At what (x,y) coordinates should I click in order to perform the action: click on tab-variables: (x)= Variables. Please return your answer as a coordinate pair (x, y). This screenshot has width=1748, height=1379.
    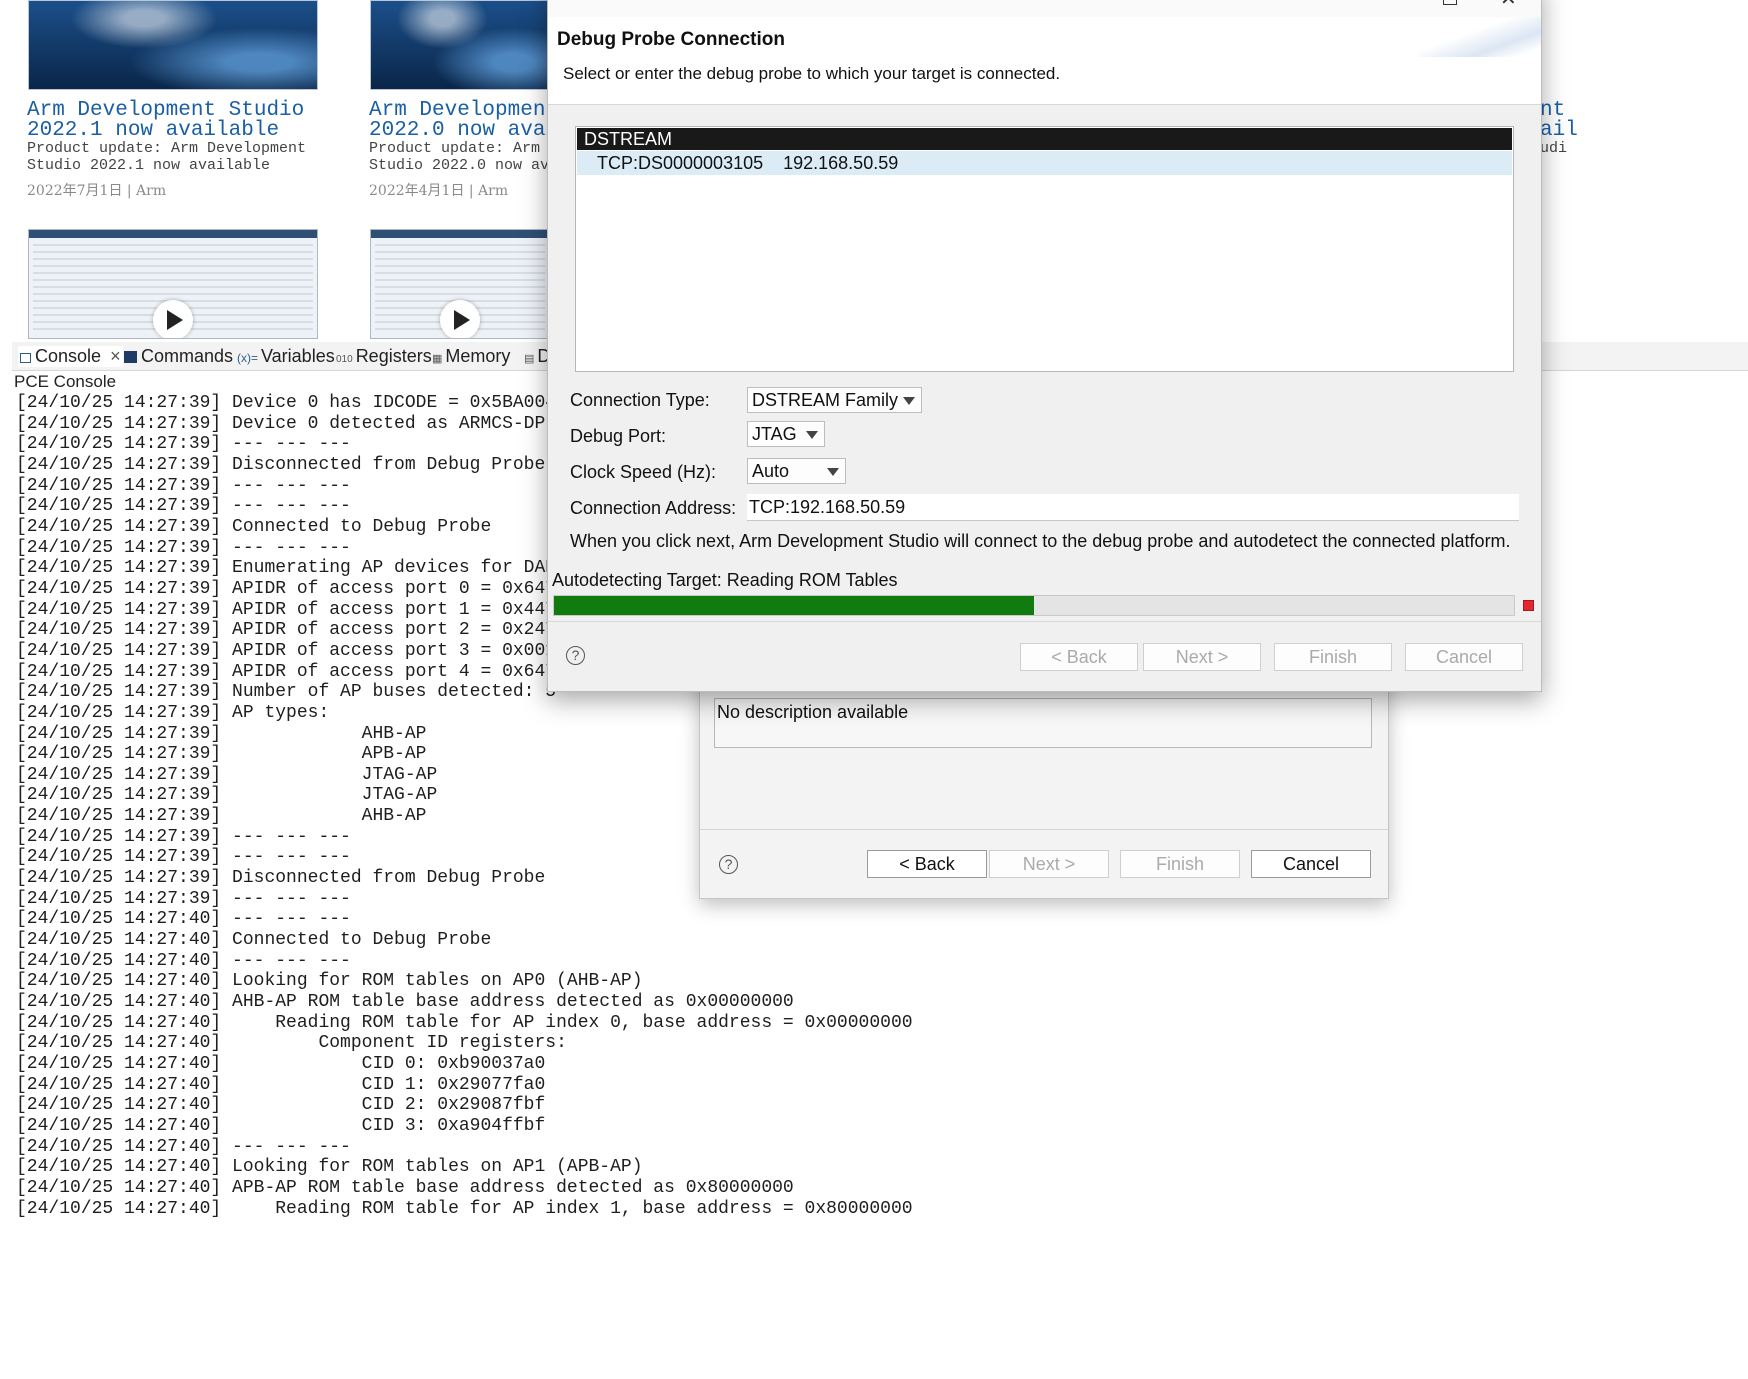
    Looking at the image, I should click on (286, 356).